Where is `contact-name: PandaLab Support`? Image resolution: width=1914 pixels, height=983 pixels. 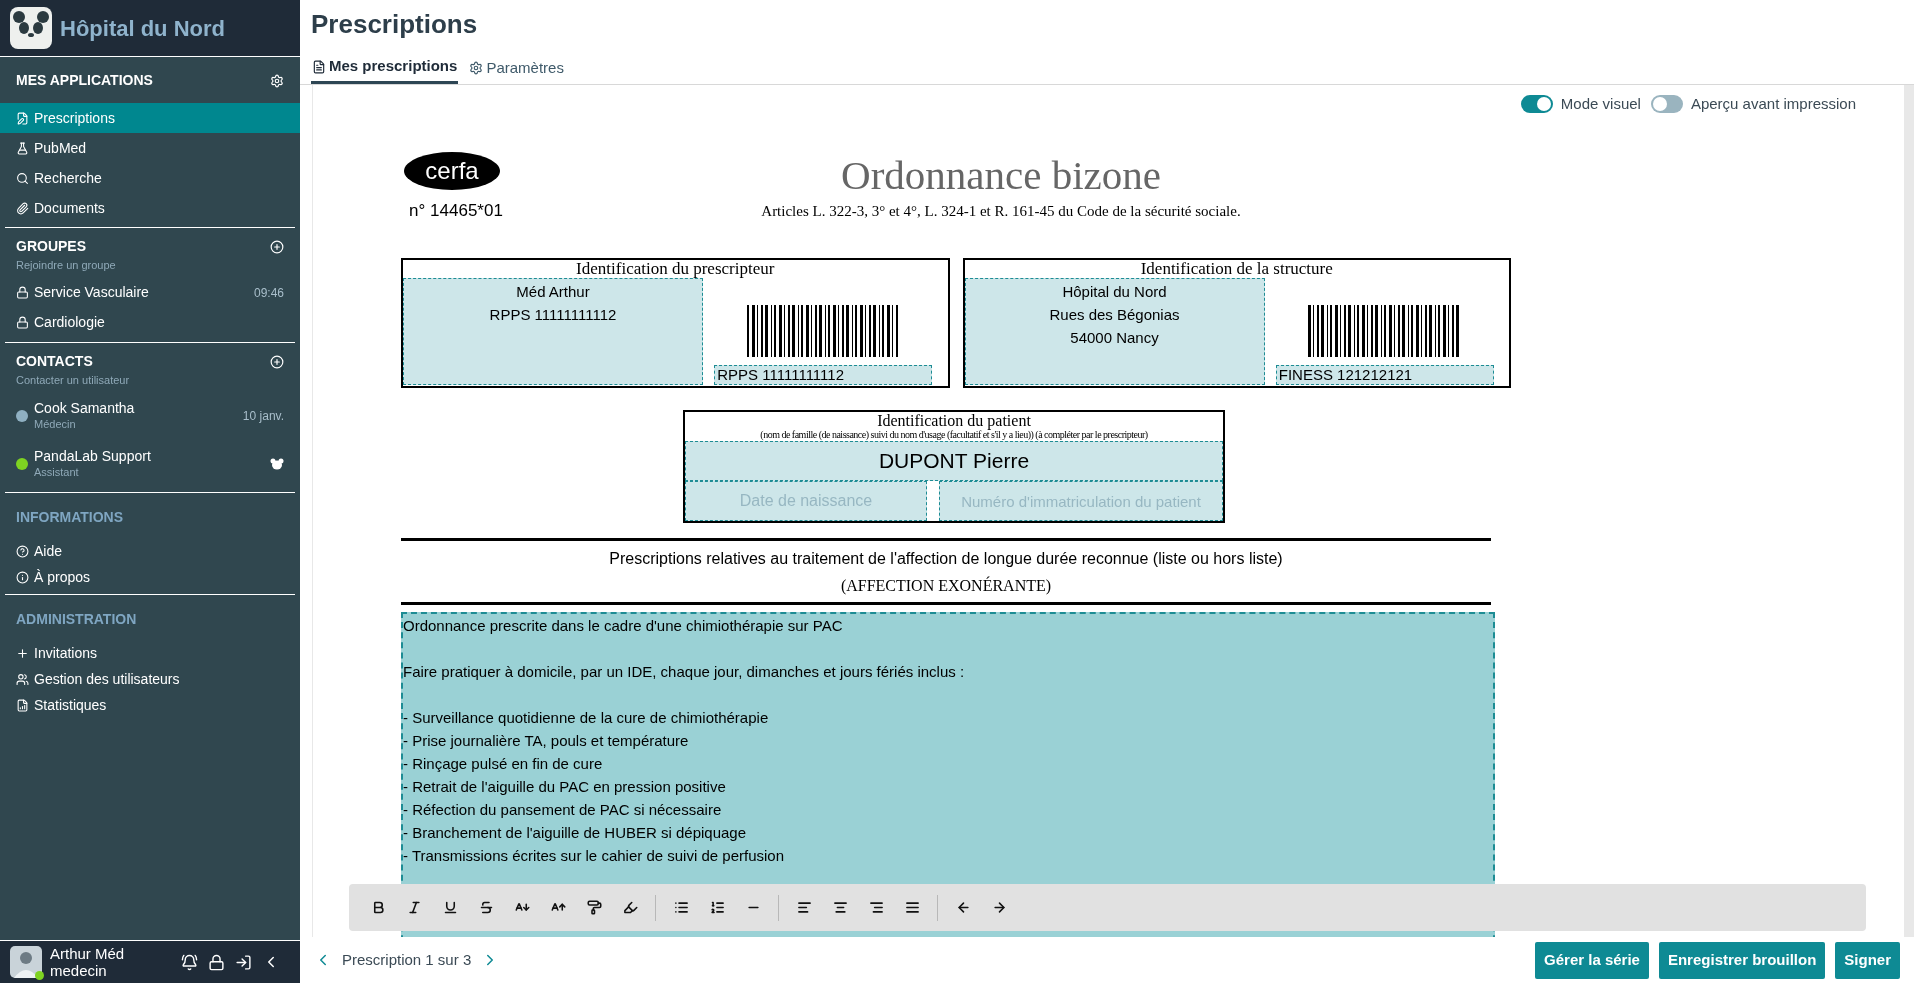
contact-name: PandaLab Support is located at coordinates (93, 456).